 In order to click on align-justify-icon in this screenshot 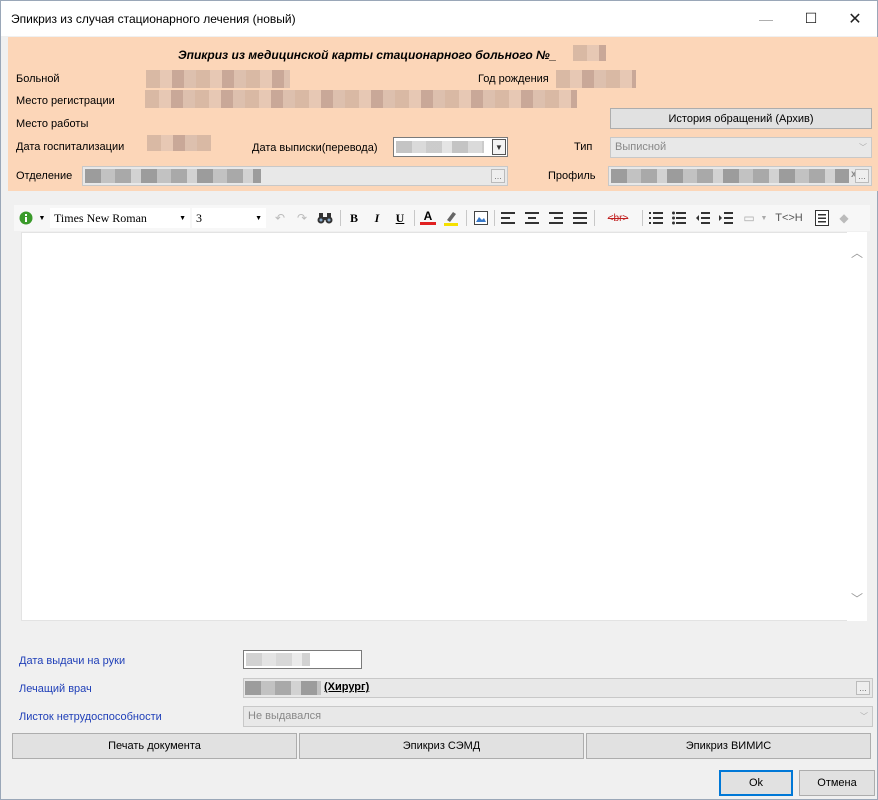, I will do `click(580, 218)`.